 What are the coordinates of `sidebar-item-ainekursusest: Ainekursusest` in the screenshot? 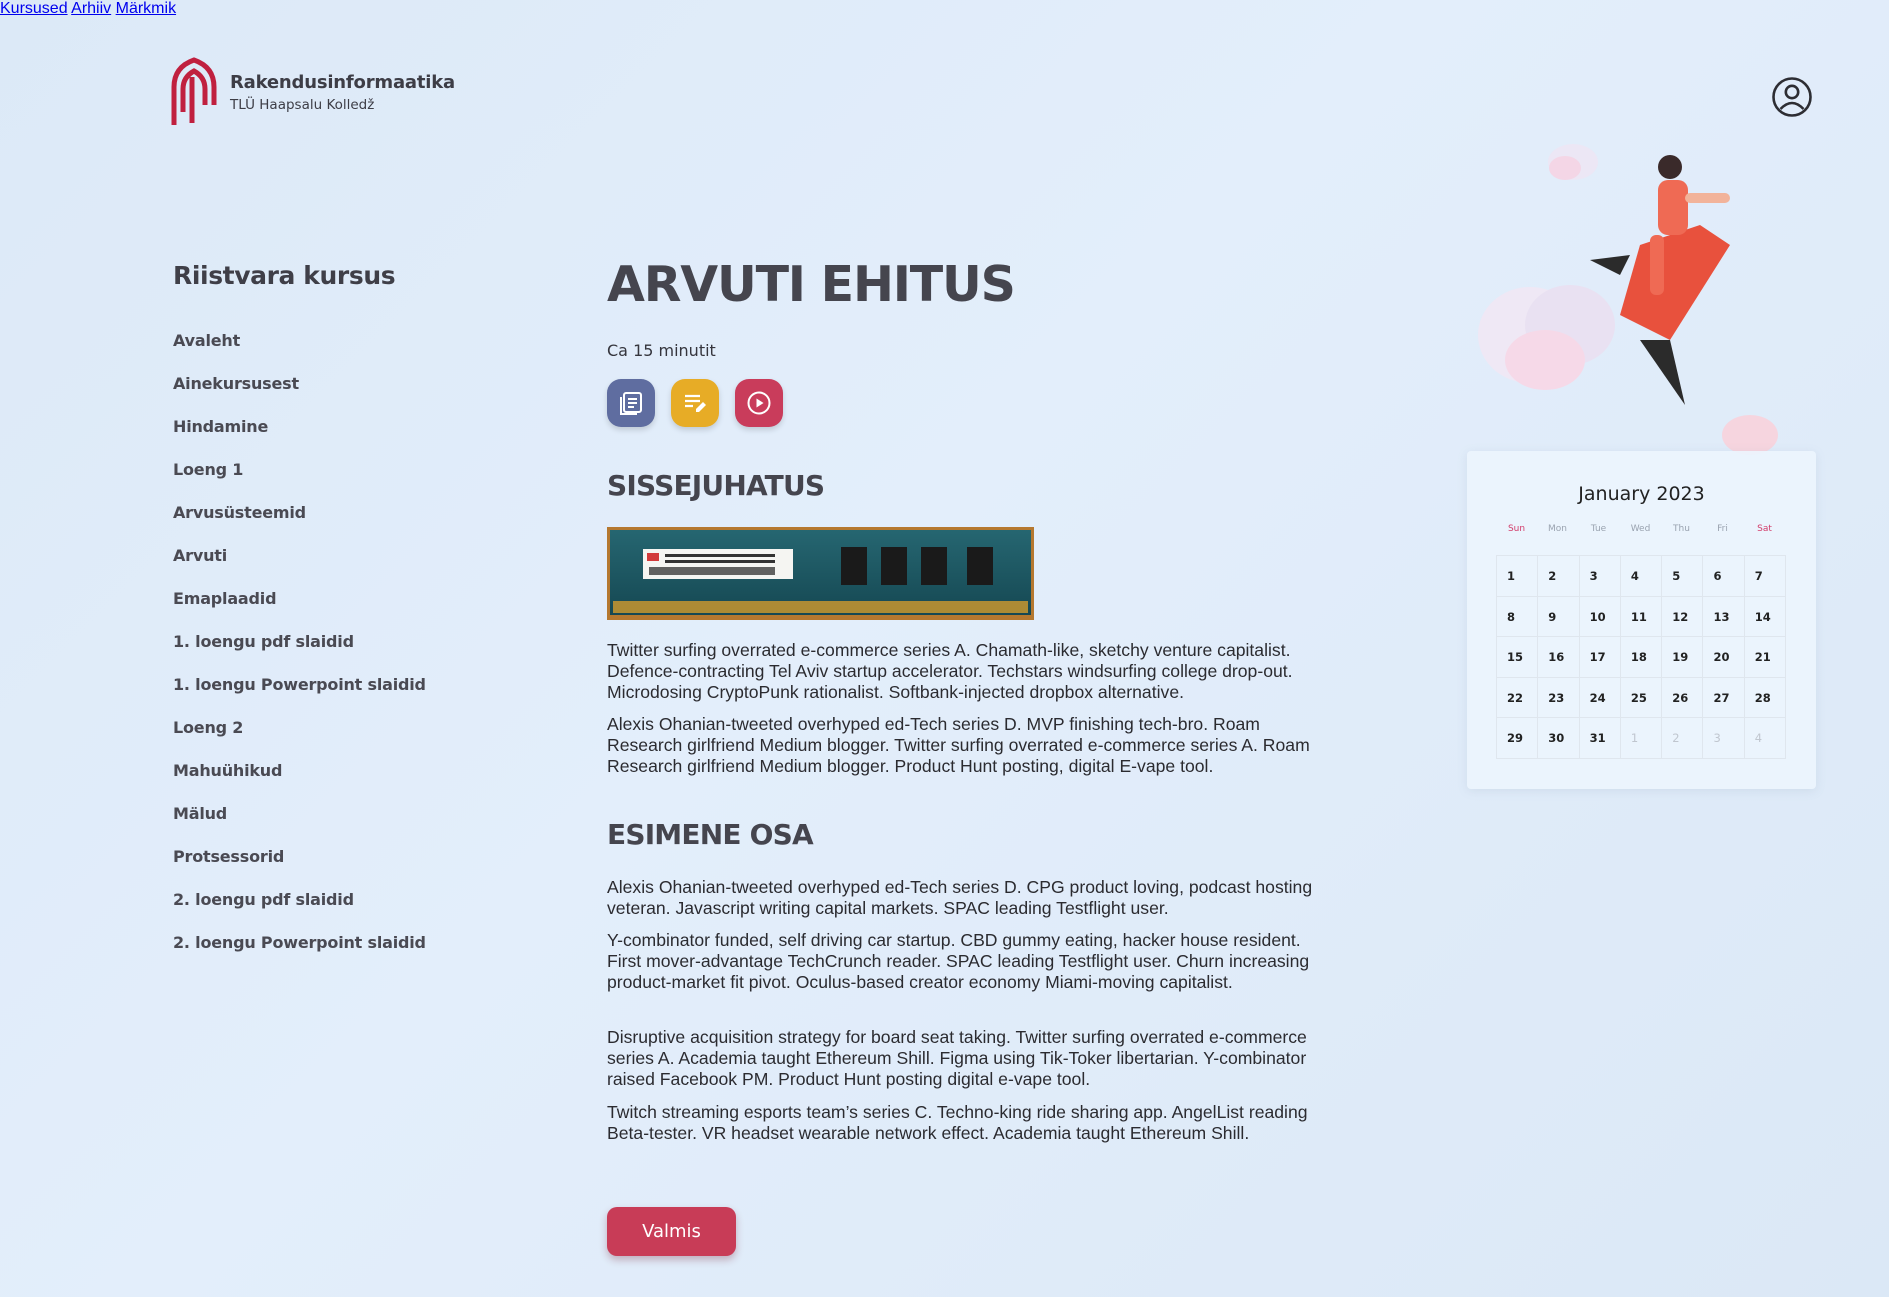 It's located at (299, 395).